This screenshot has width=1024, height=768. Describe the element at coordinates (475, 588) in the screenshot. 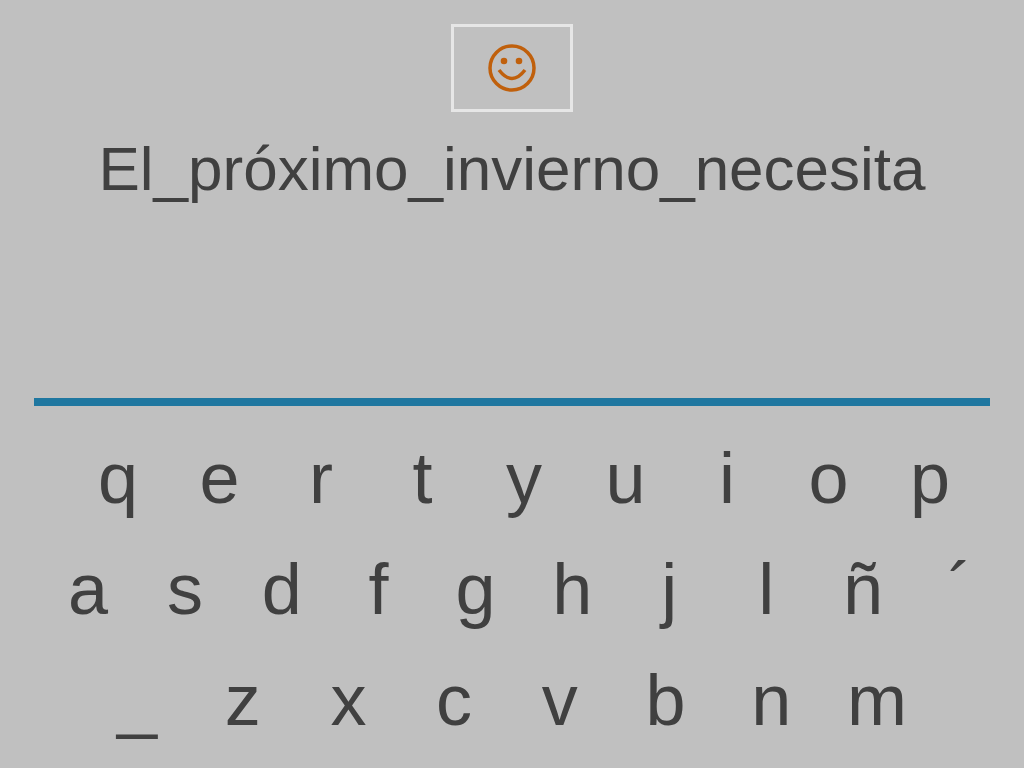

I see `key: g` at that location.